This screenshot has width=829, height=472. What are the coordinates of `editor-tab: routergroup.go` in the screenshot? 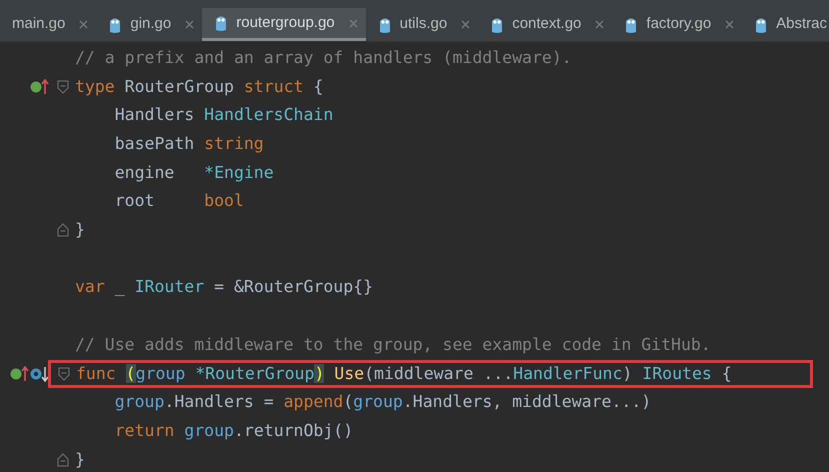 It's located at (284, 24).